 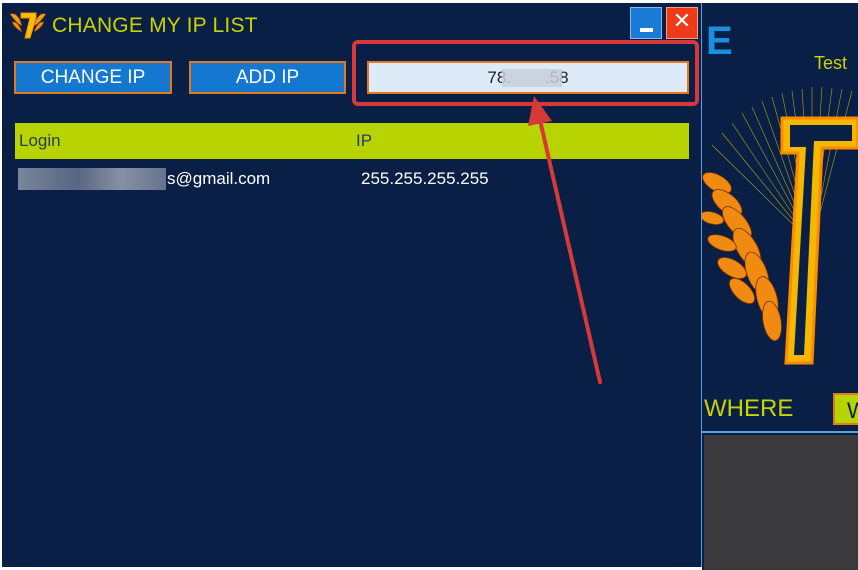 I want to click on table-header: Login IP, so click(x=352, y=141).